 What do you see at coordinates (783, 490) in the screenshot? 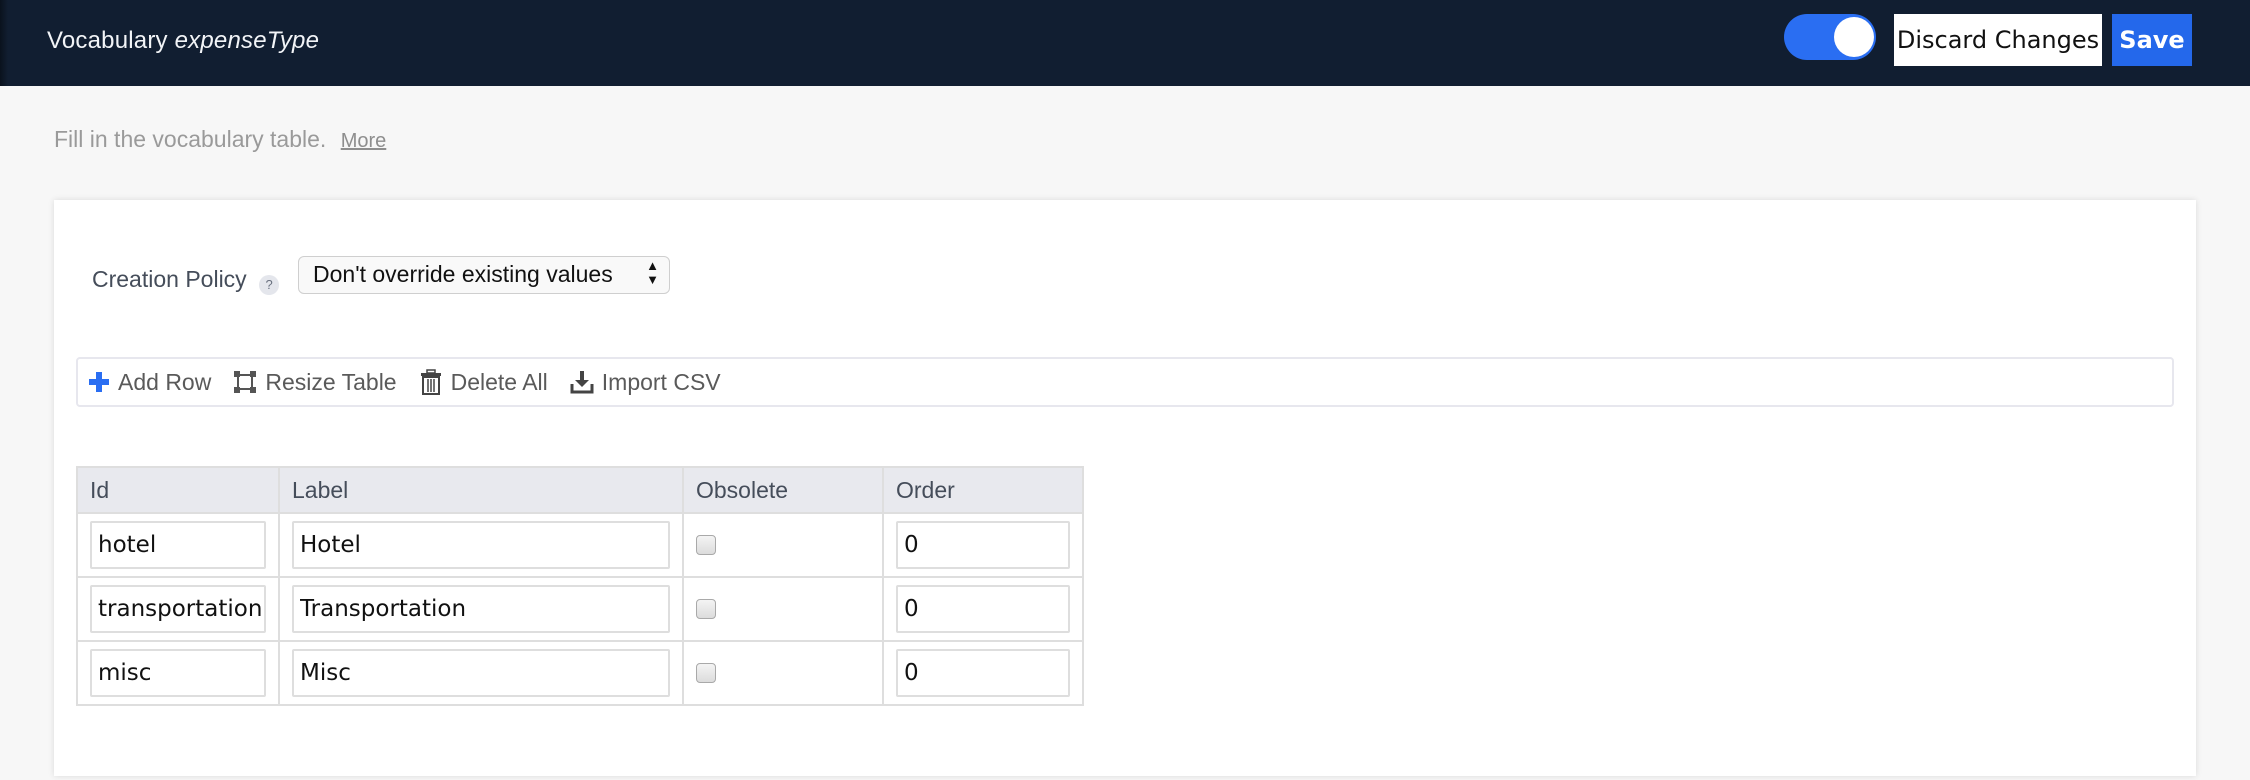
I see `column-header-obsolete: Obsolete` at bounding box center [783, 490].